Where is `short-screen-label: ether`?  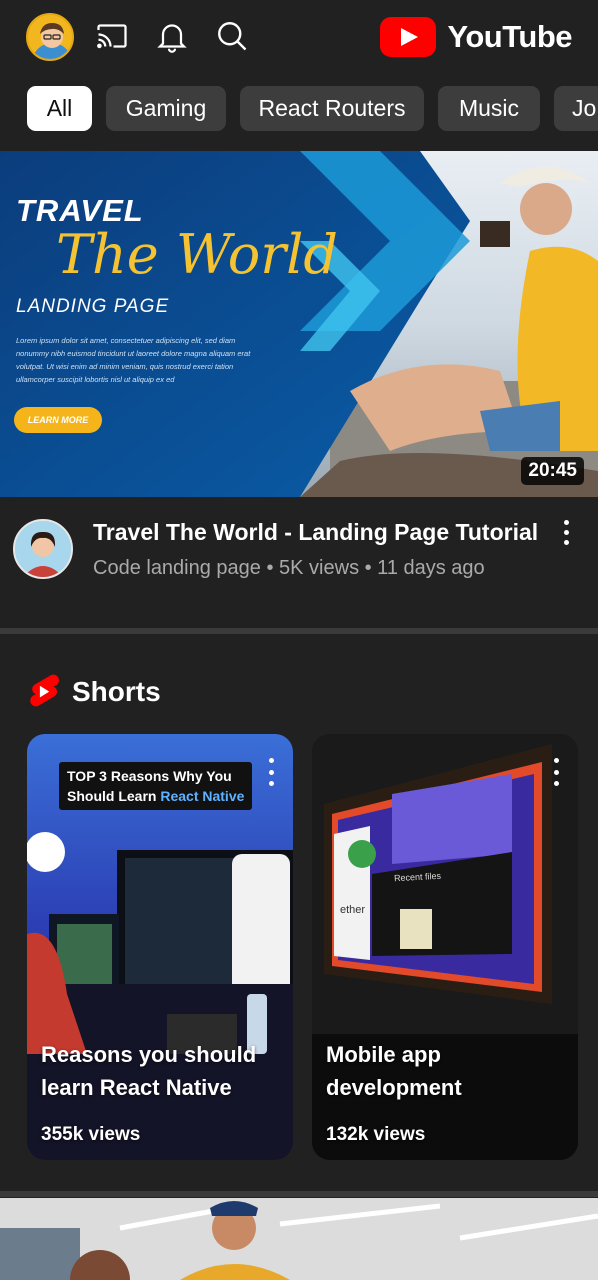 short-screen-label: ether is located at coordinates (353, 910).